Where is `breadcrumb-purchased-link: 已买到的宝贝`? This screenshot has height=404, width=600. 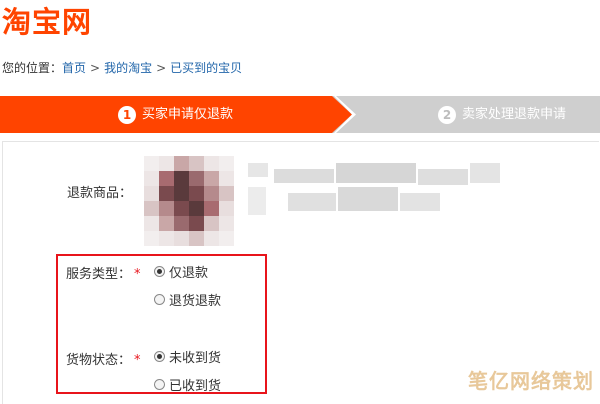
breadcrumb-purchased-link: 已买到的宝贝 is located at coordinates (206, 68).